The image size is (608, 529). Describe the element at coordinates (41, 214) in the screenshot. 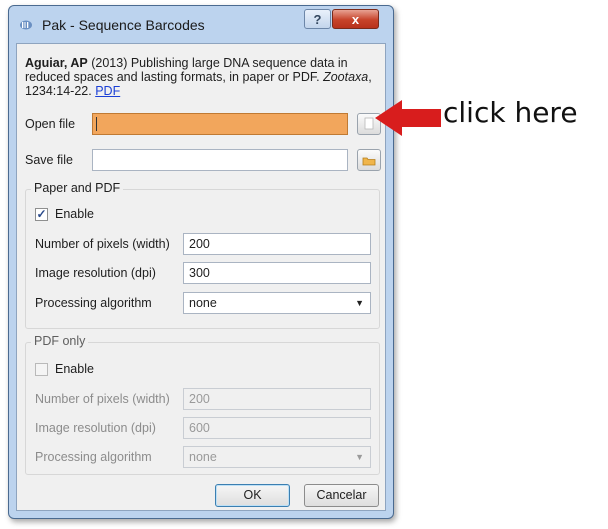

I see `paper-pdf-enable-checkbox: ✓` at that location.